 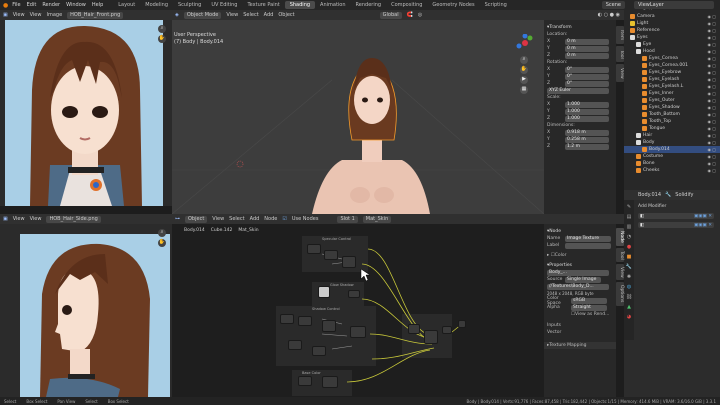 What do you see at coordinates (672, 142) in the screenshot?
I see `outliner-row: Body ◉ ▢` at bounding box center [672, 142].